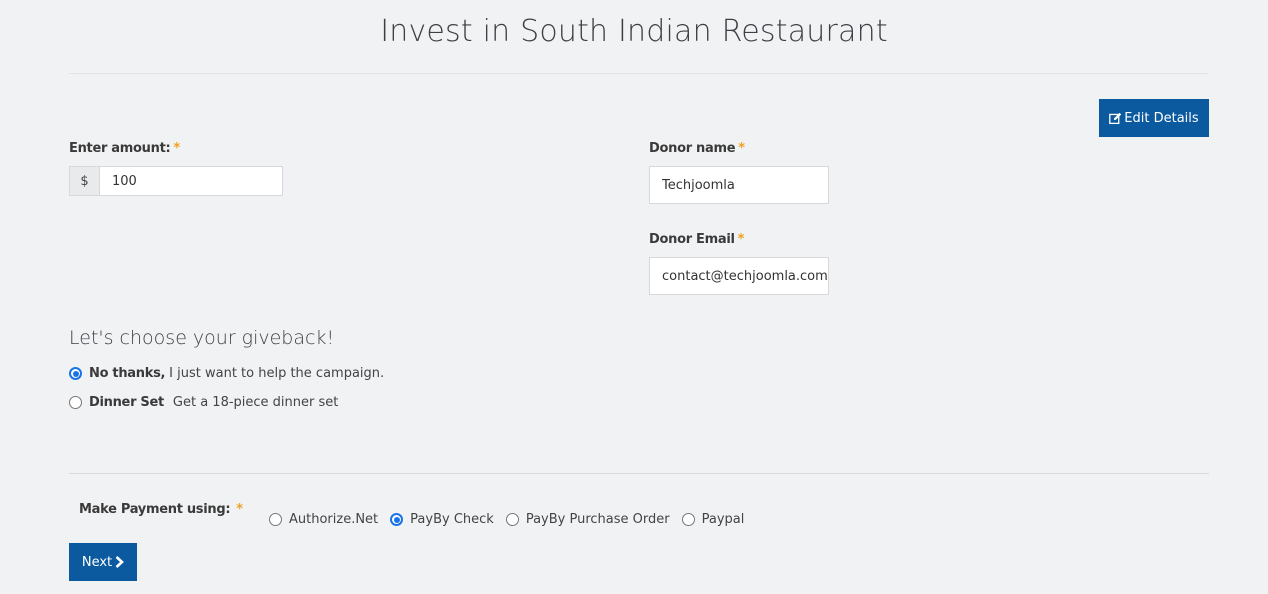 This screenshot has width=1268, height=594. Describe the element at coordinates (1115, 118) in the screenshot. I see `edit-icon` at that location.